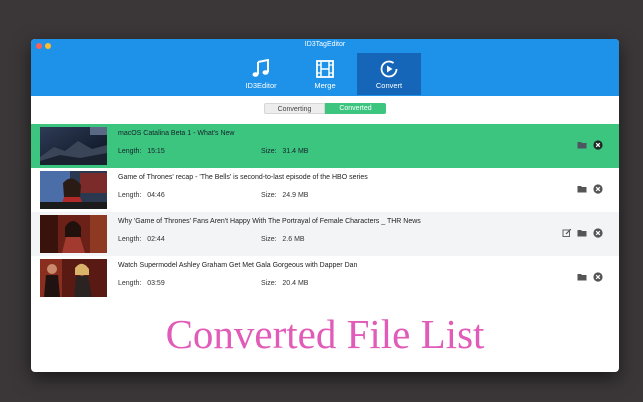 Image resolution: width=643 pixels, height=402 pixels. Describe the element at coordinates (141, 151) in the screenshot. I see `file-length: Length: 15:15` at that location.